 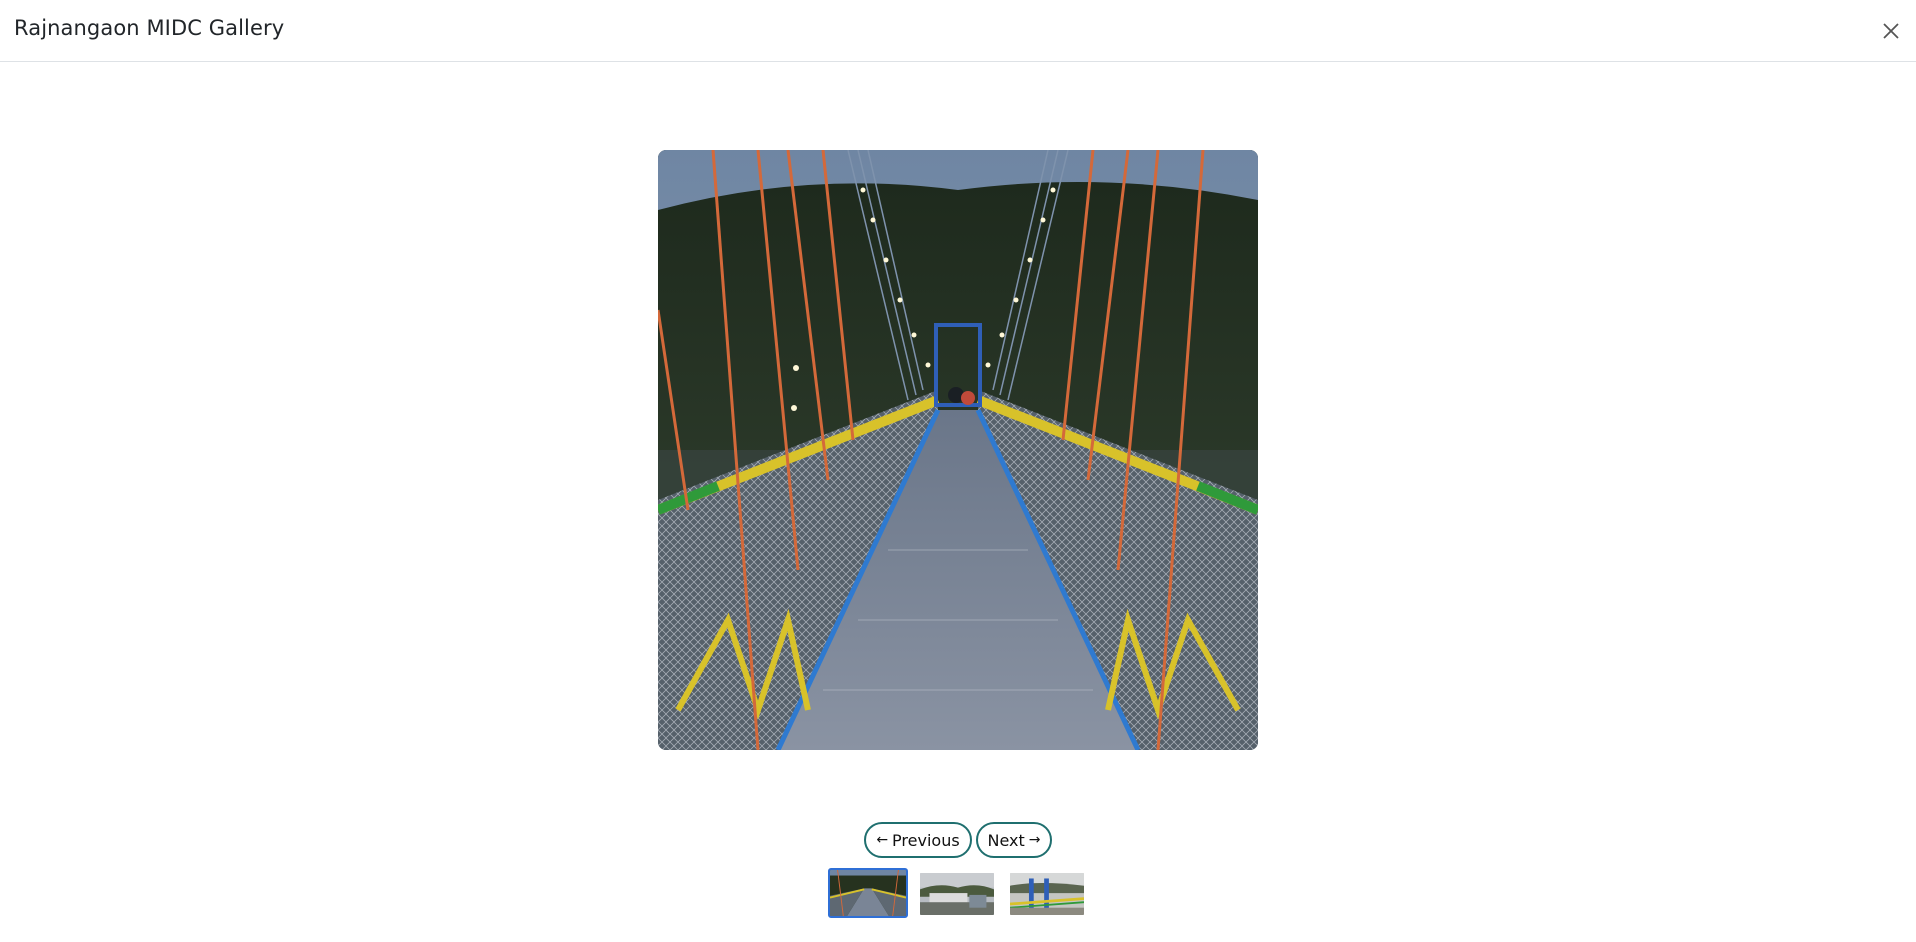 I want to click on arrow-right-icon: →, so click(x=1034, y=840).